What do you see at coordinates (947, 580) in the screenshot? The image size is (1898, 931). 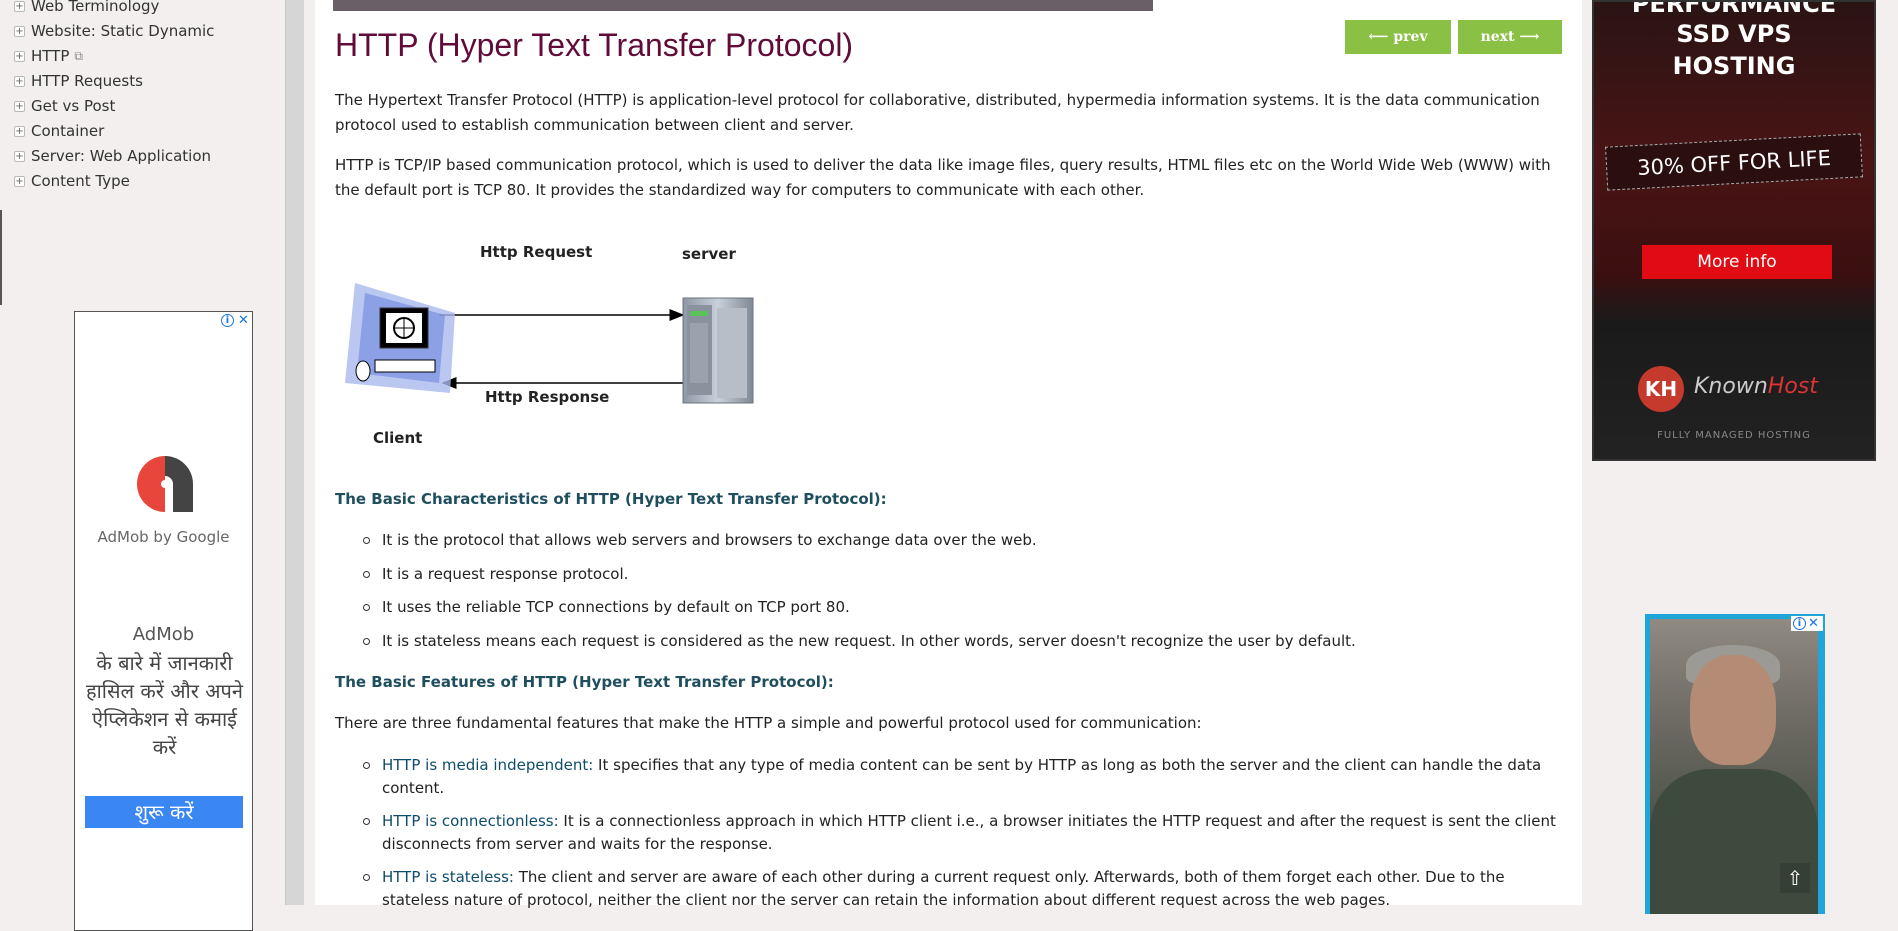 I see `list-item: It is a request response protocol.` at bounding box center [947, 580].